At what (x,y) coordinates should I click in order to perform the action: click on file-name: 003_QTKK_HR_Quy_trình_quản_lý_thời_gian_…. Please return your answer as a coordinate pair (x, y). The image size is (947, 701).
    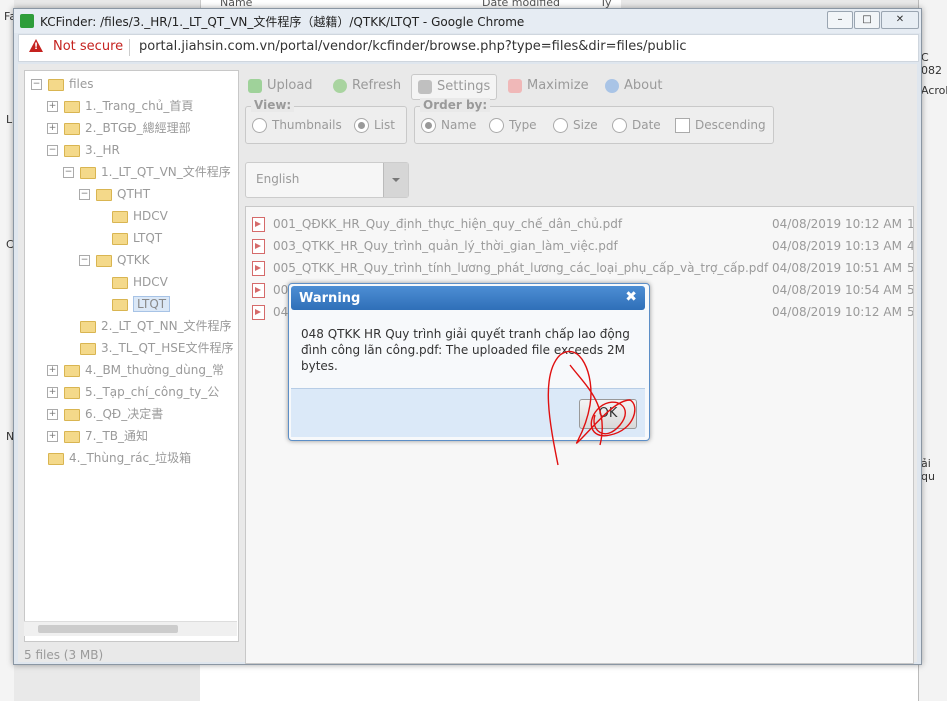
    Looking at the image, I should click on (445, 246).